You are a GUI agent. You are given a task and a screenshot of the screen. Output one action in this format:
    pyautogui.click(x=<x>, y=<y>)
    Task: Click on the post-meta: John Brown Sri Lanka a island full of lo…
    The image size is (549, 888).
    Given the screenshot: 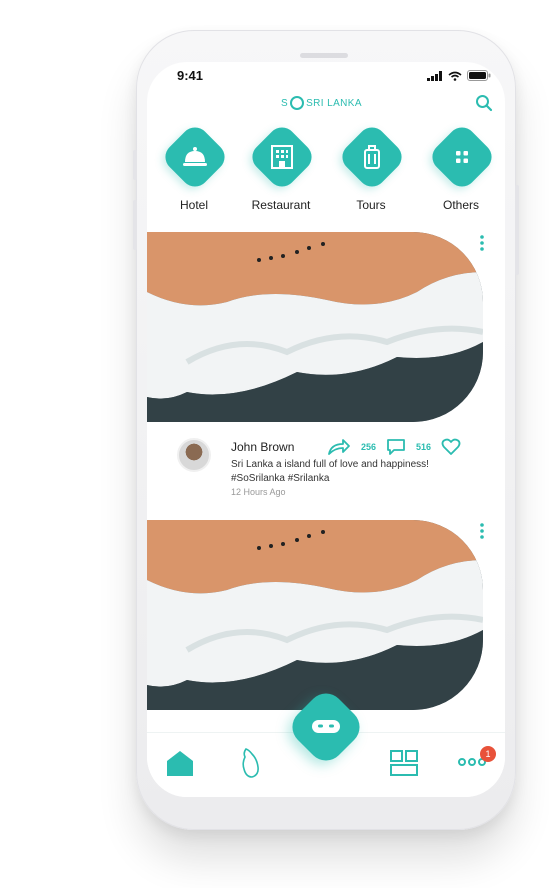 What is the action you would take?
    pyautogui.click(x=326, y=465)
    